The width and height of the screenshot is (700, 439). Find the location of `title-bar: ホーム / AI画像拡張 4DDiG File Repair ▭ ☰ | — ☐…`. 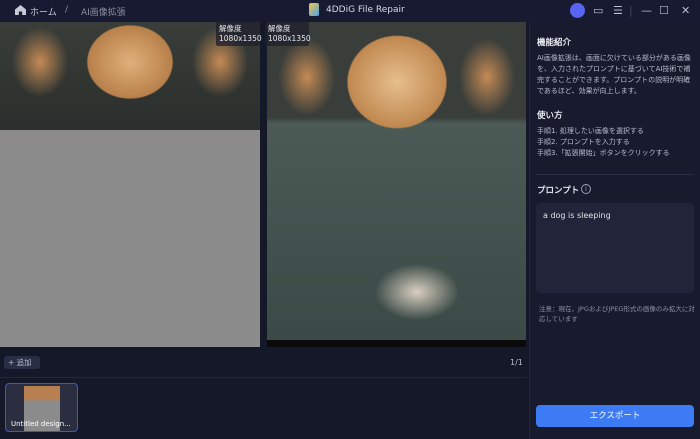

title-bar: ホーム / AI画像拡張 4DDiG File Repair ▭ ☰ | — ☐… is located at coordinates (350, 11).